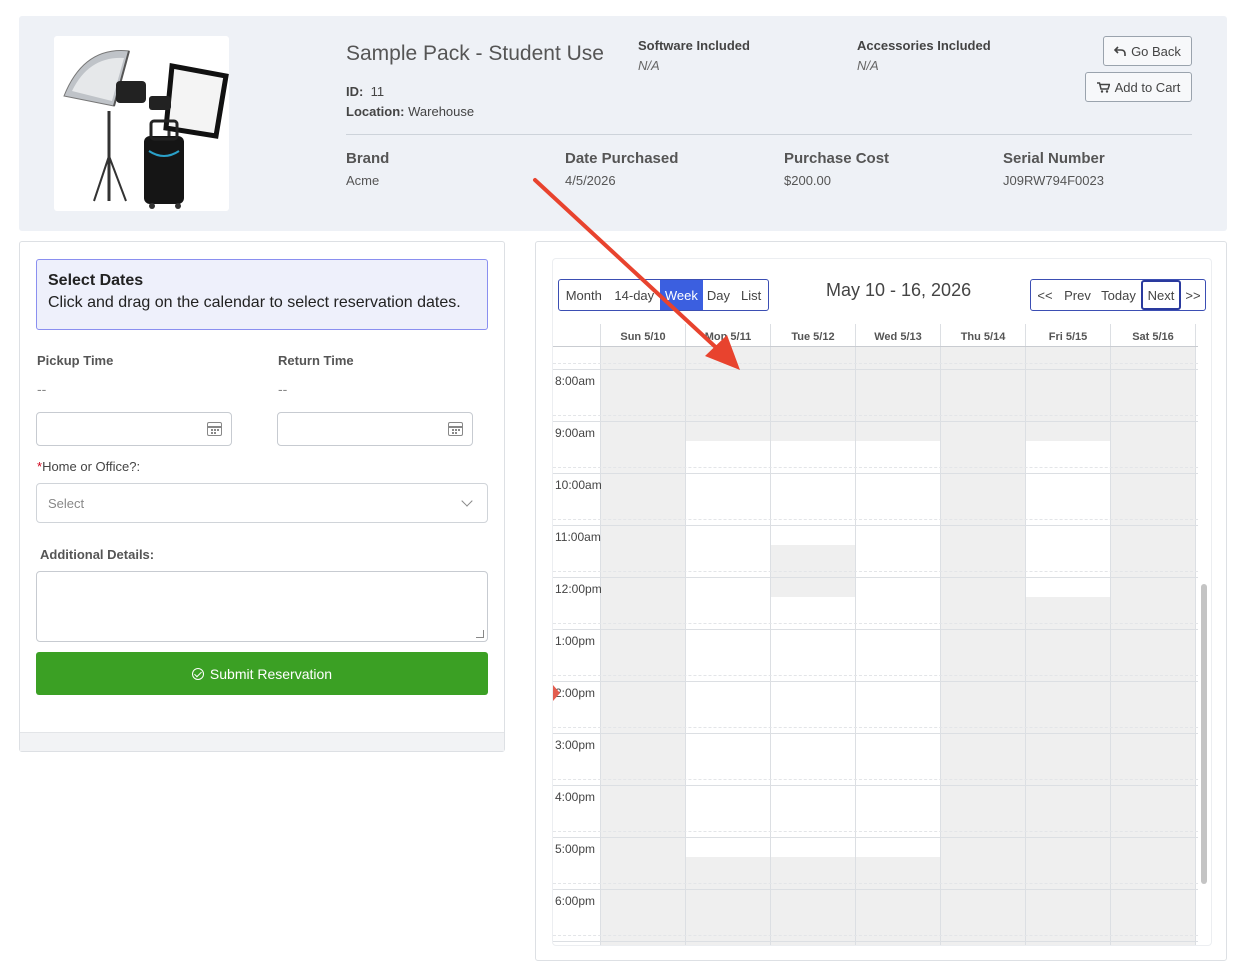 The width and height of the screenshot is (1240, 967). What do you see at coordinates (1053, 180) in the screenshot?
I see `spec-serial-value: J09RW794F0023` at bounding box center [1053, 180].